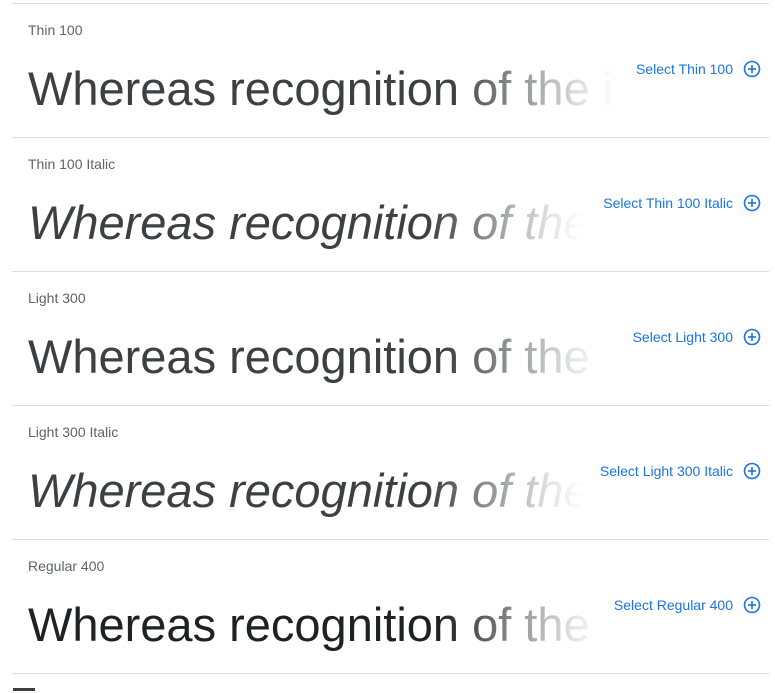 The width and height of the screenshot is (775, 693). What do you see at coordinates (55, 30) in the screenshot?
I see `style-name: Thin 100` at bounding box center [55, 30].